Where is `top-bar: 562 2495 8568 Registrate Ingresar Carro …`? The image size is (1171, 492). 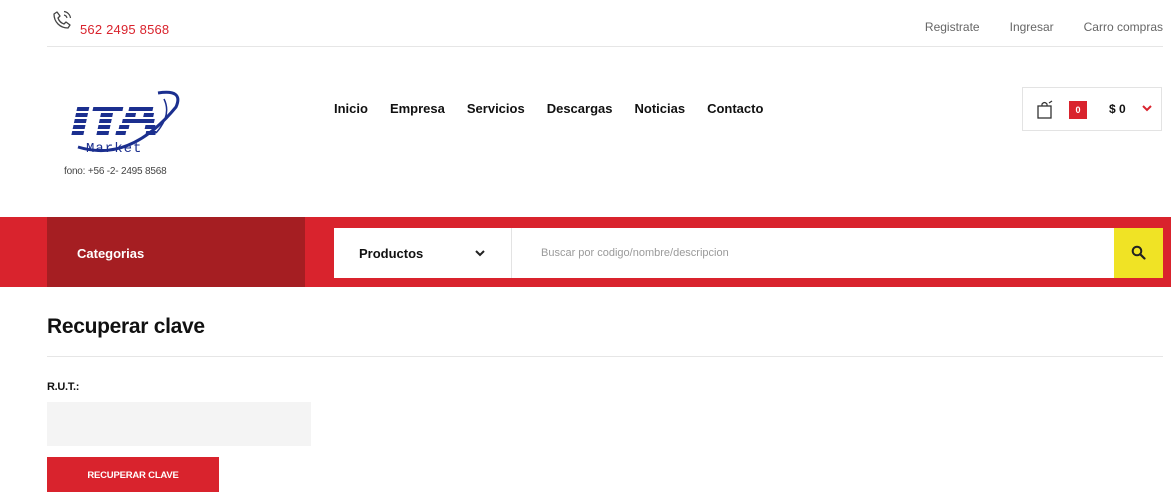
top-bar: 562 2495 8568 Registrate Ingresar Carro … is located at coordinates (585, 24).